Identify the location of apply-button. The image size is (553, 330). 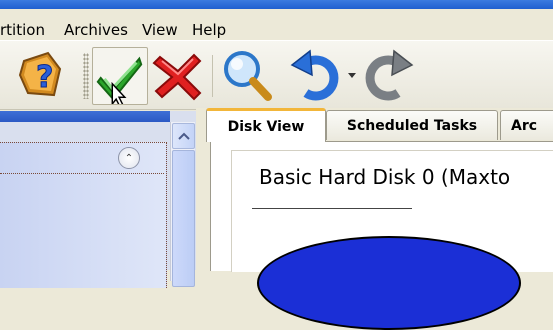
(120, 77).